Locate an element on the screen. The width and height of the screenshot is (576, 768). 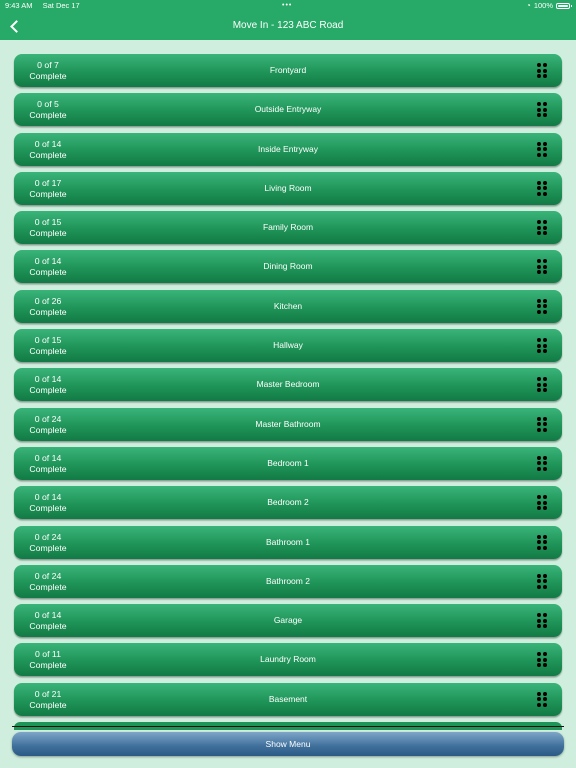
multitasking-dots-icon: ••• is located at coordinates (287, 5).